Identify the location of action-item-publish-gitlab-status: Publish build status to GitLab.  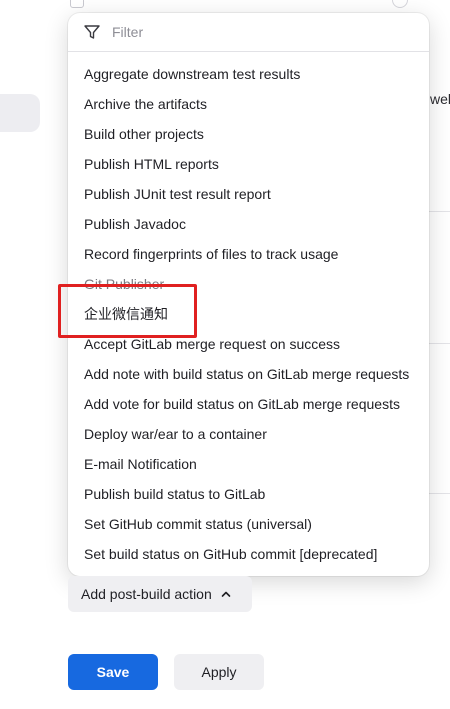
(248, 494).